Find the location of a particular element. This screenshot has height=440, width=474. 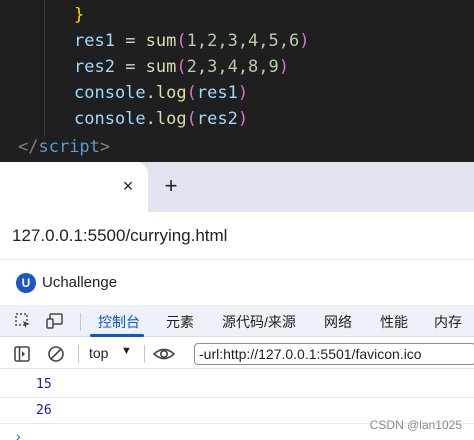

tab-memory: 内存 is located at coordinates (448, 322).